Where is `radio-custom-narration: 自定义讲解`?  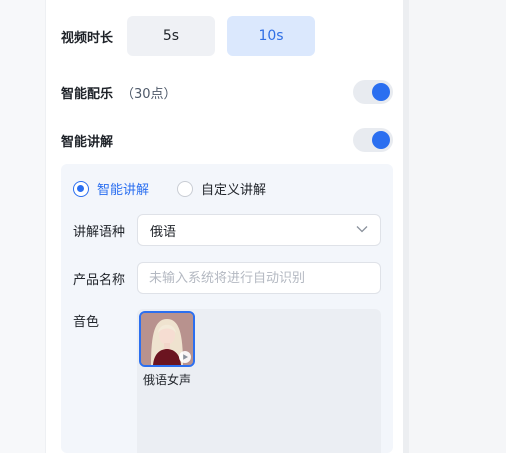 radio-custom-narration: 自定义讲解 is located at coordinates (221, 188).